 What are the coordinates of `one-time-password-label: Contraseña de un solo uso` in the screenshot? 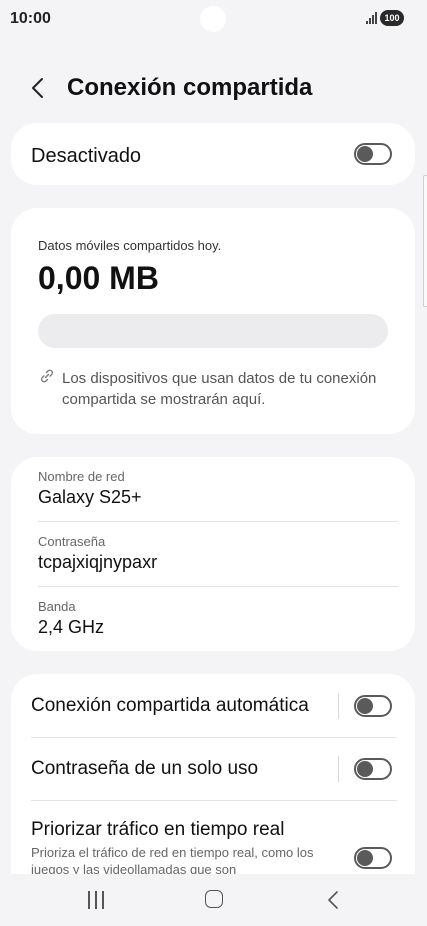 It's located at (145, 768).